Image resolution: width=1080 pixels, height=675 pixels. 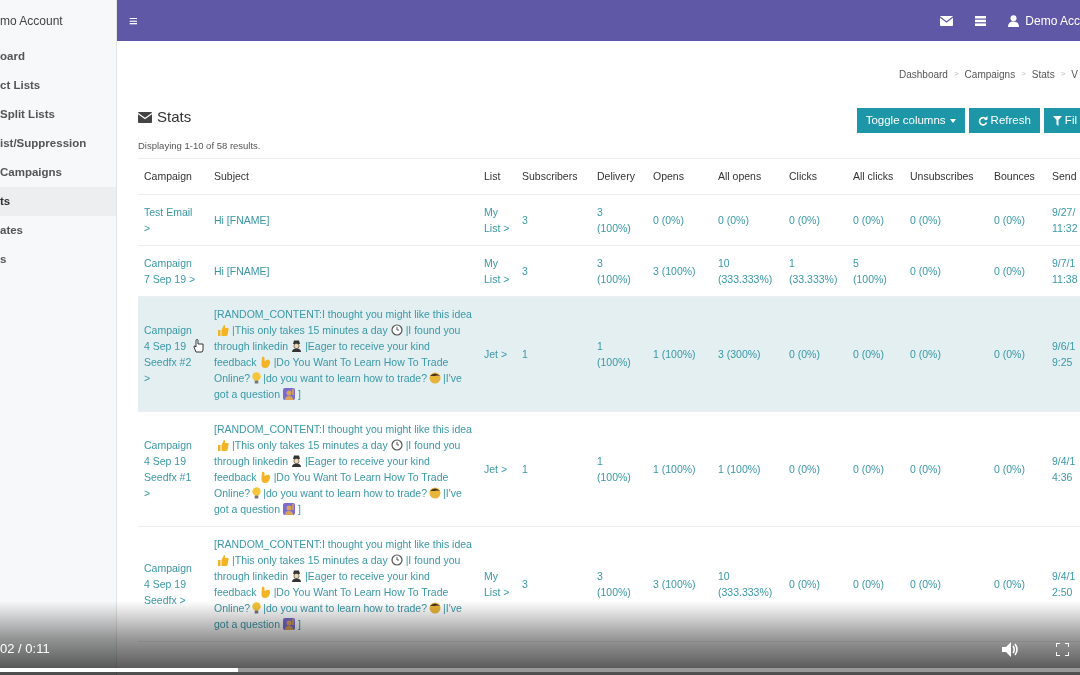 I want to click on stat-link: 9/27/ 11:32, so click(x=1066, y=220).